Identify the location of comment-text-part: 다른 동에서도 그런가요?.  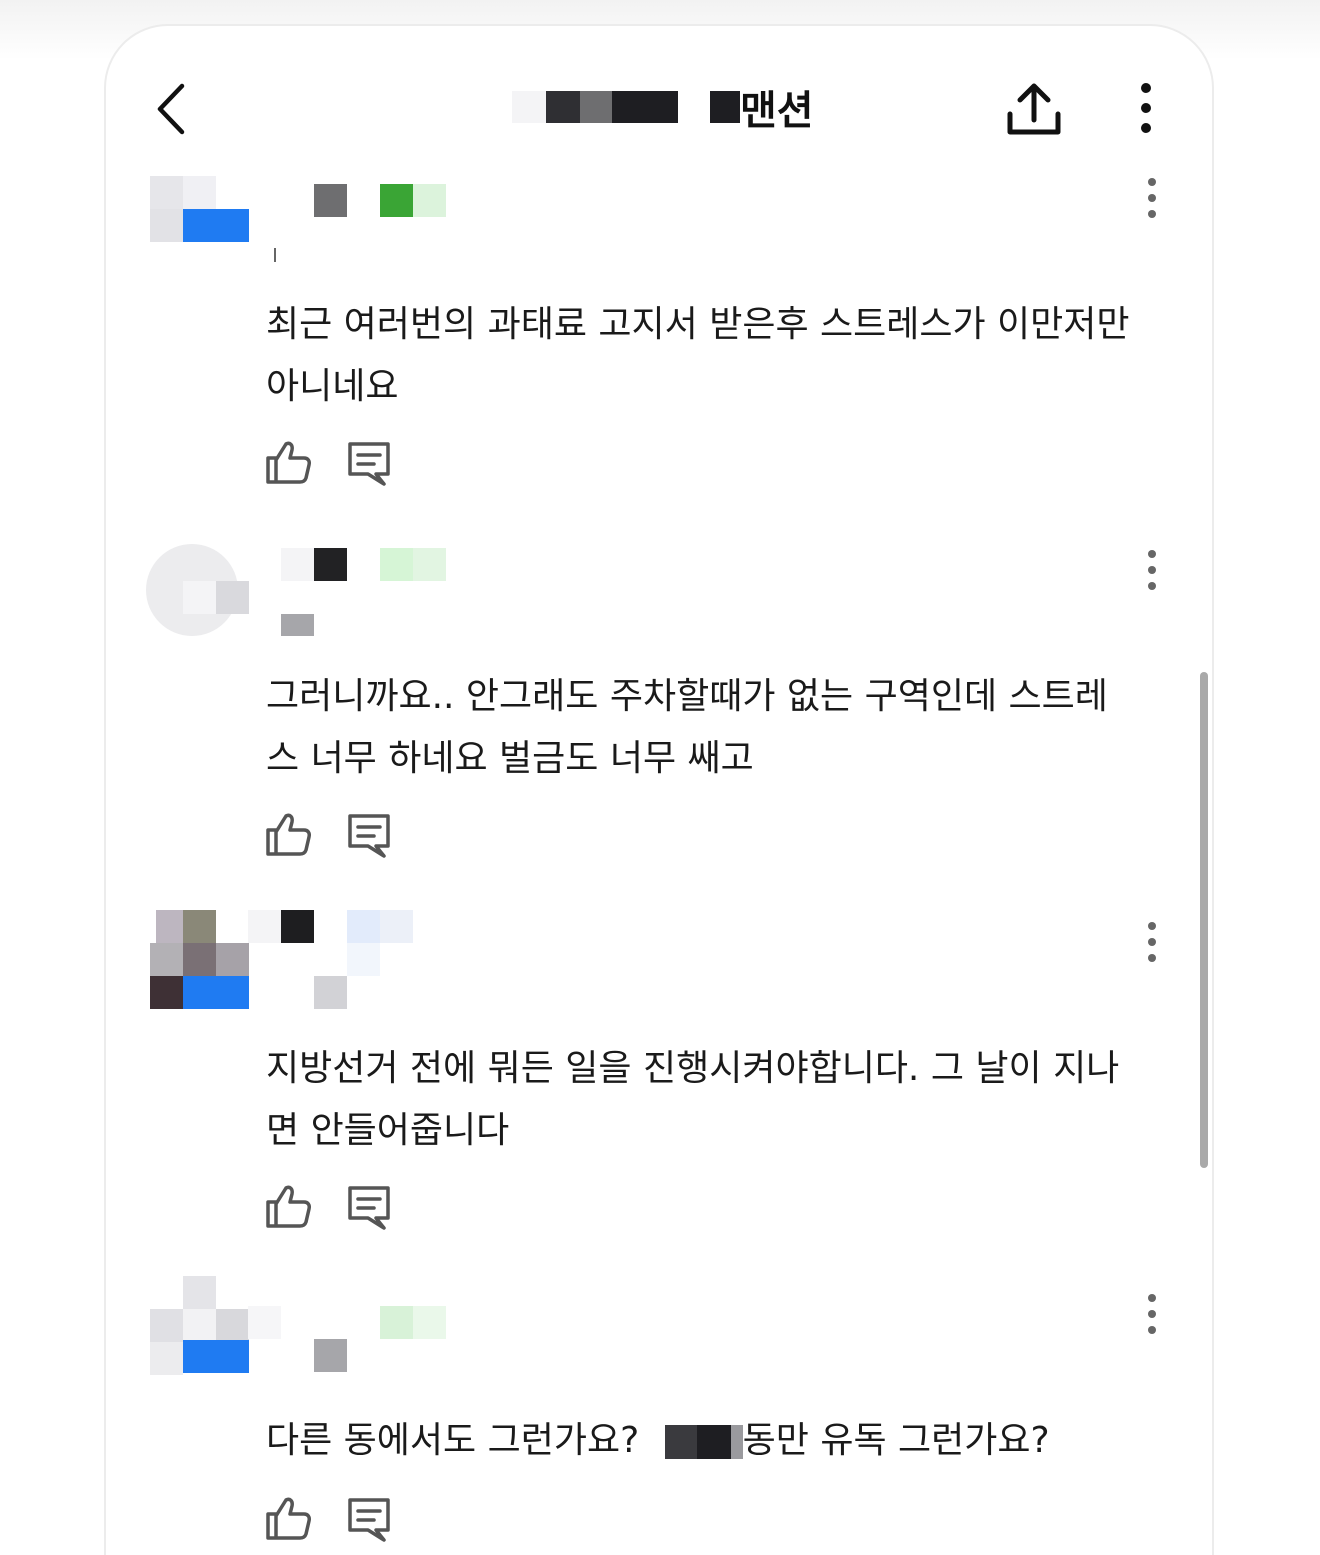
(453, 1440).